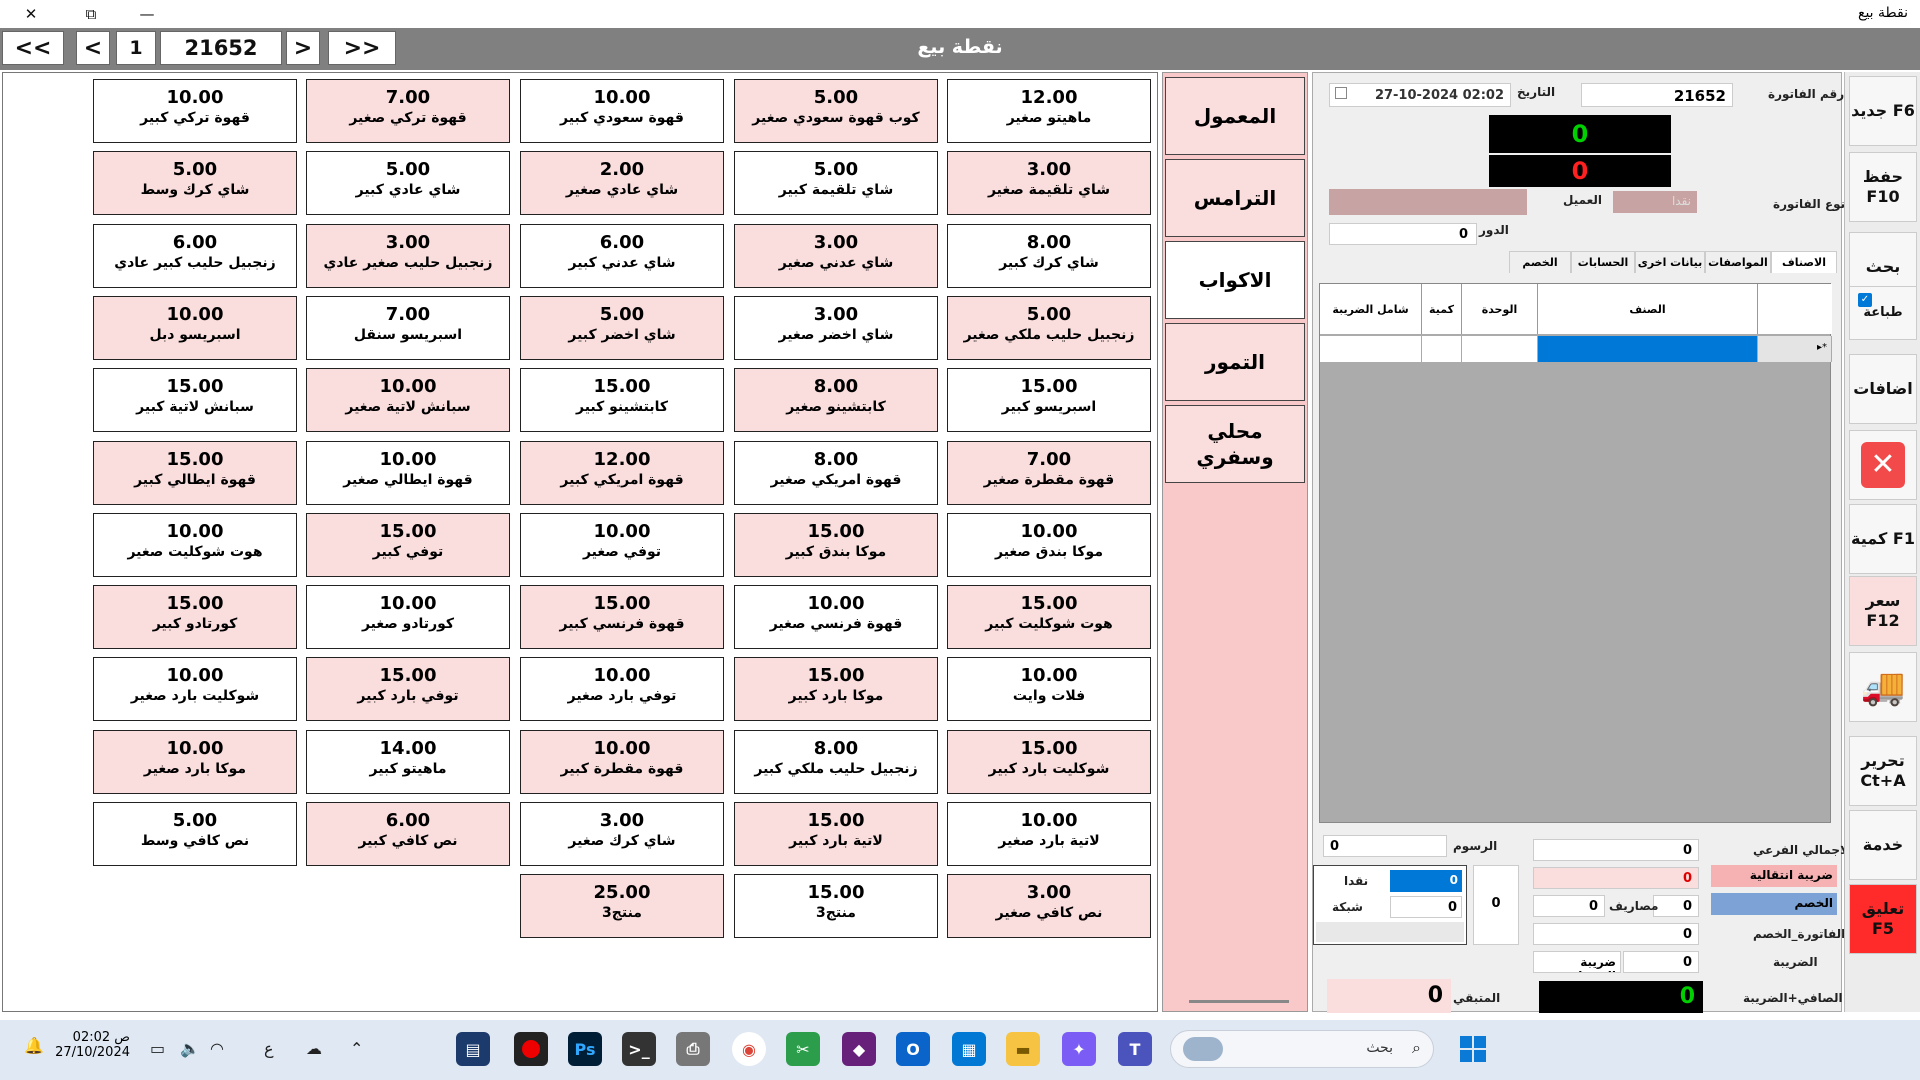  I want to click on product-button: 10.00 موكا بندق صغير, so click(1049, 545).